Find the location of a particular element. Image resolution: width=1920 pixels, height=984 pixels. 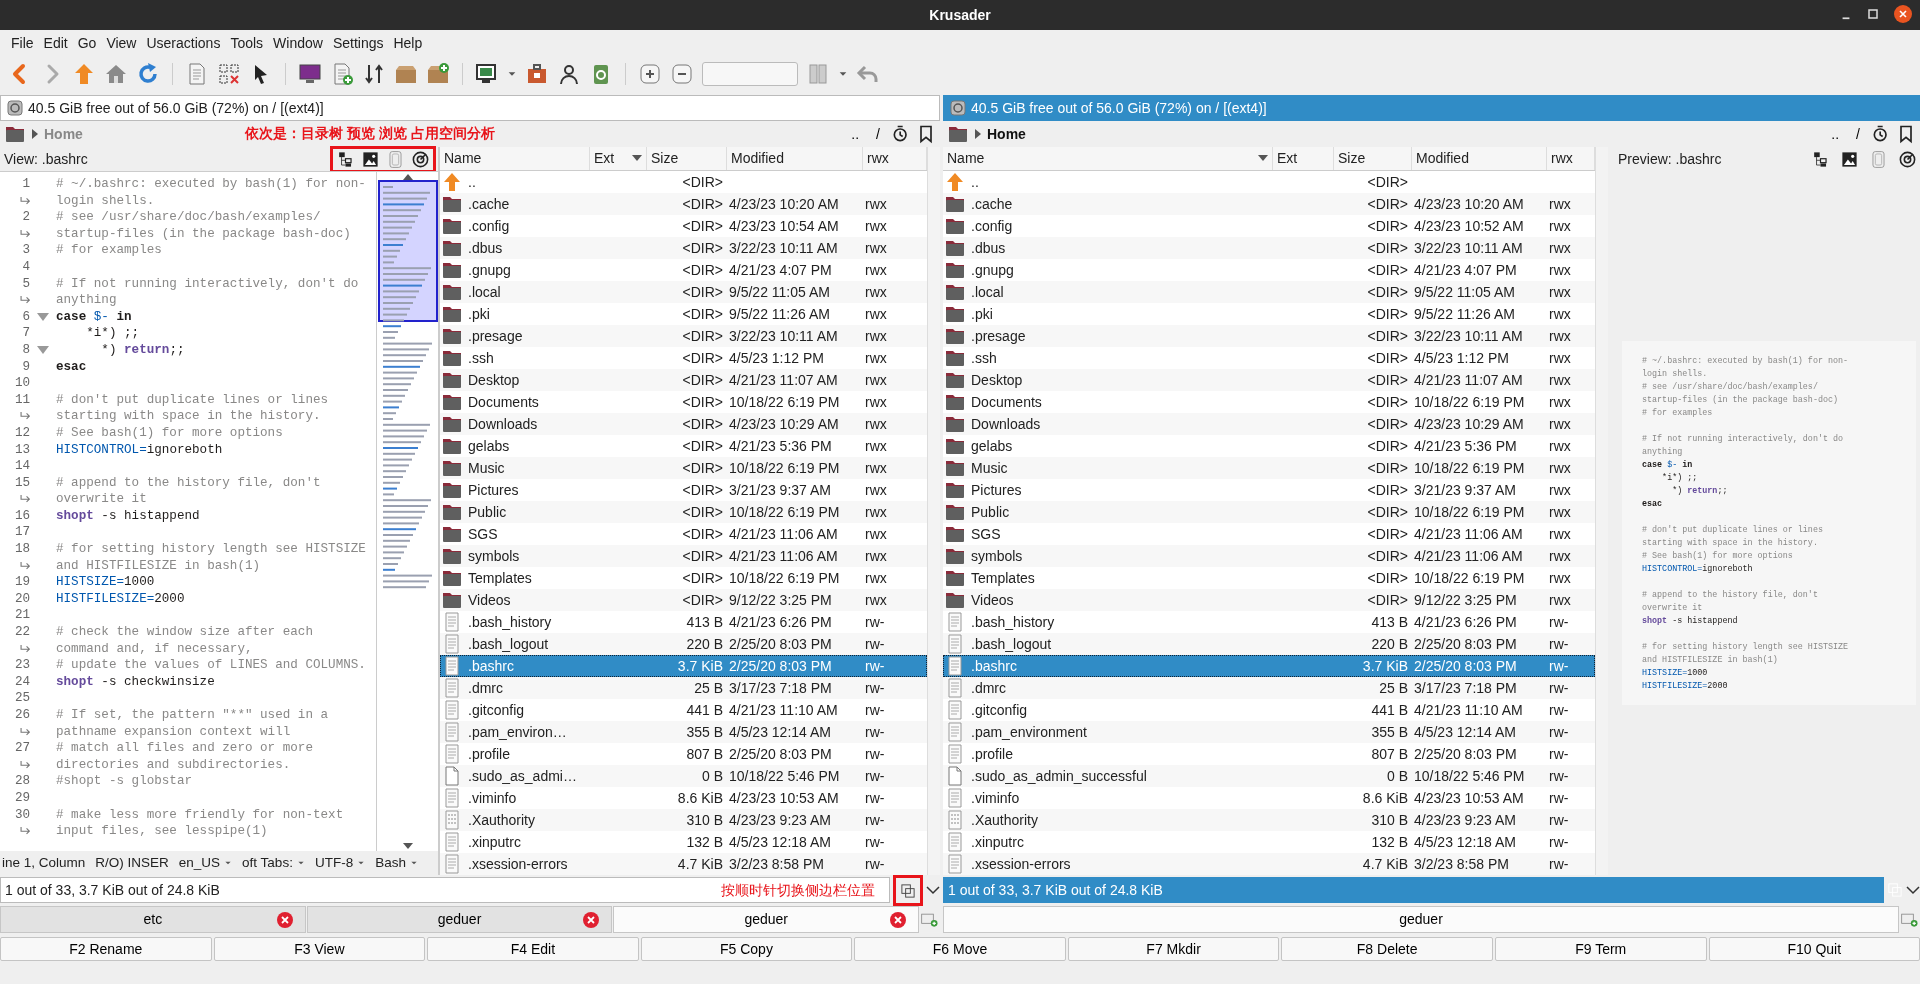

file-row: .dmrc 25 B 3/17/23 7:18 PM rw- is located at coordinates (683, 688).